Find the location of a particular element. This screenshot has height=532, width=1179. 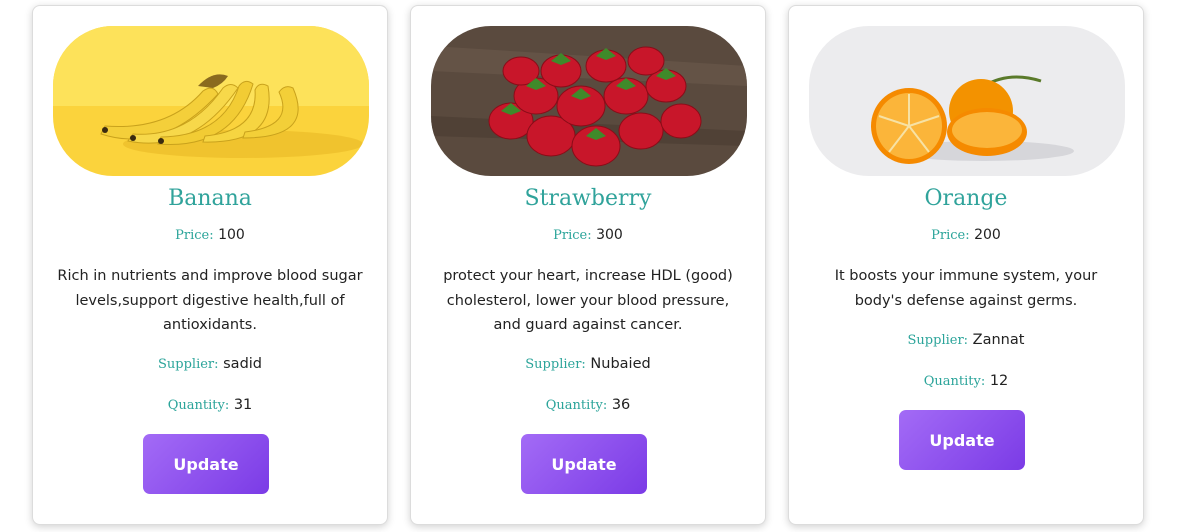

supplier-value: Nubaied is located at coordinates (620, 364).